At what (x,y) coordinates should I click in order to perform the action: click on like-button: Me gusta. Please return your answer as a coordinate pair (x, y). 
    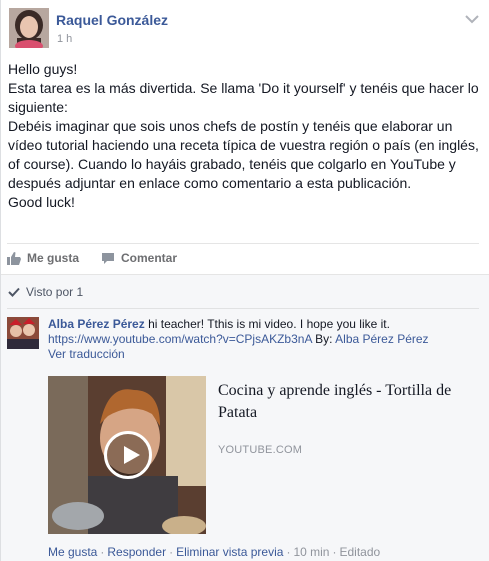
    Looking at the image, I should click on (43, 258).